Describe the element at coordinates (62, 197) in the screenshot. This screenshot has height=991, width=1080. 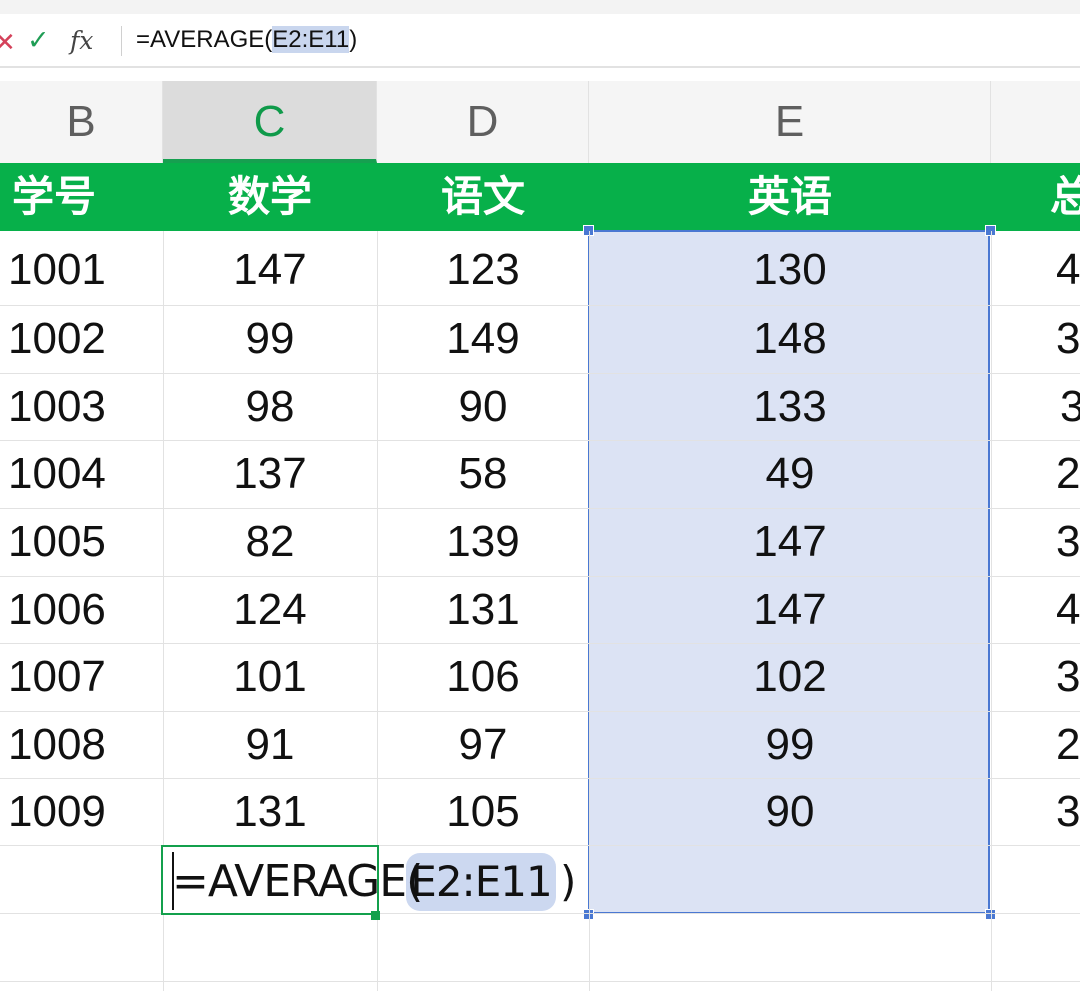
I see `header-cell-student-id: 学号` at that location.